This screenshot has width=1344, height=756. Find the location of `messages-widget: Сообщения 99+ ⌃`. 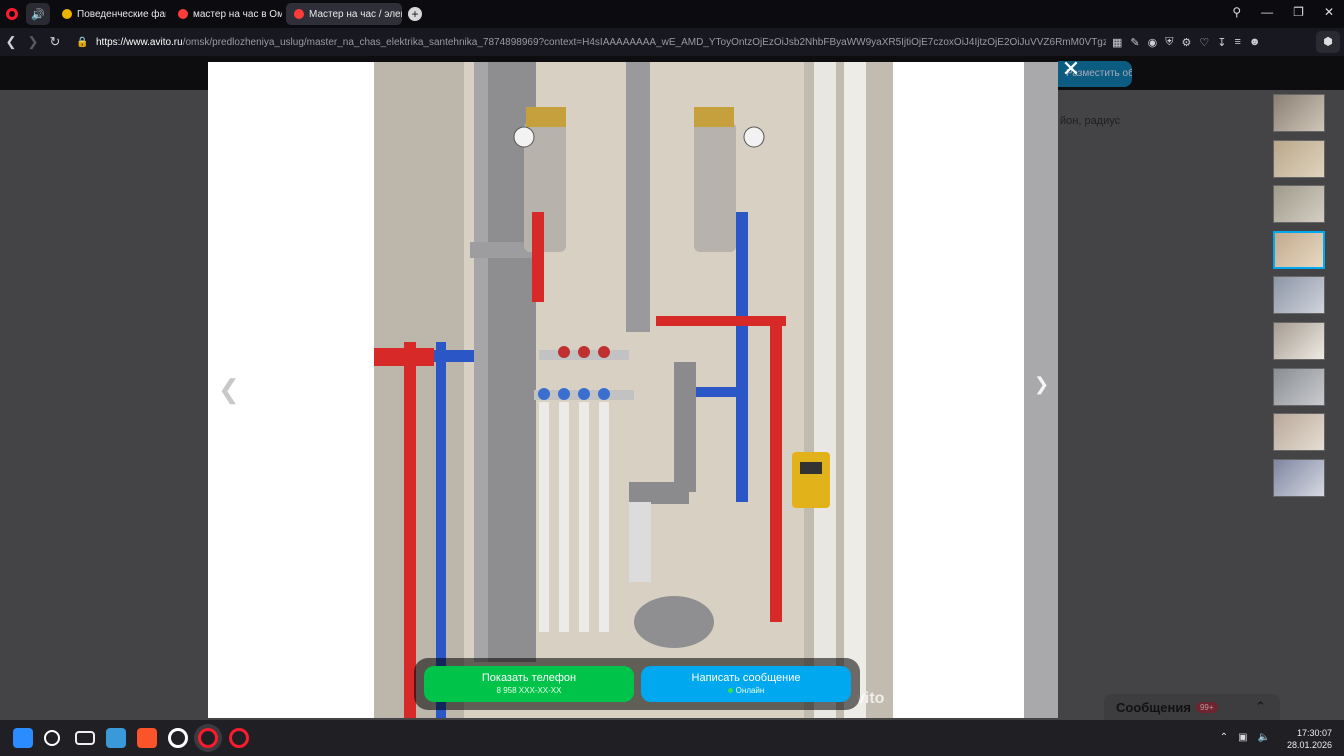

messages-widget: Сообщения 99+ ⌃ is located at coordinates (1192, 707).